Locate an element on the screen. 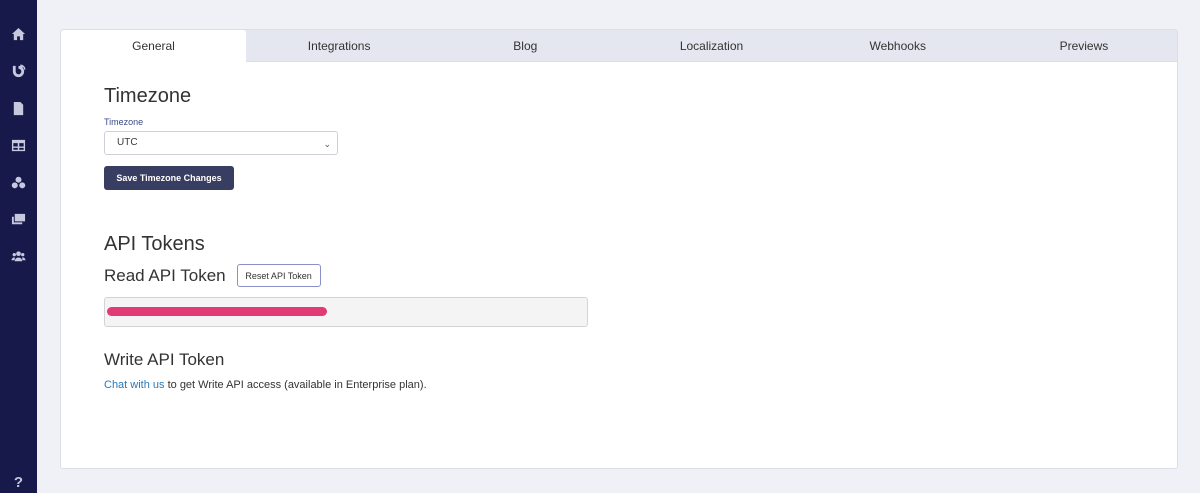  media-icon is located at coordinates (18, 219).